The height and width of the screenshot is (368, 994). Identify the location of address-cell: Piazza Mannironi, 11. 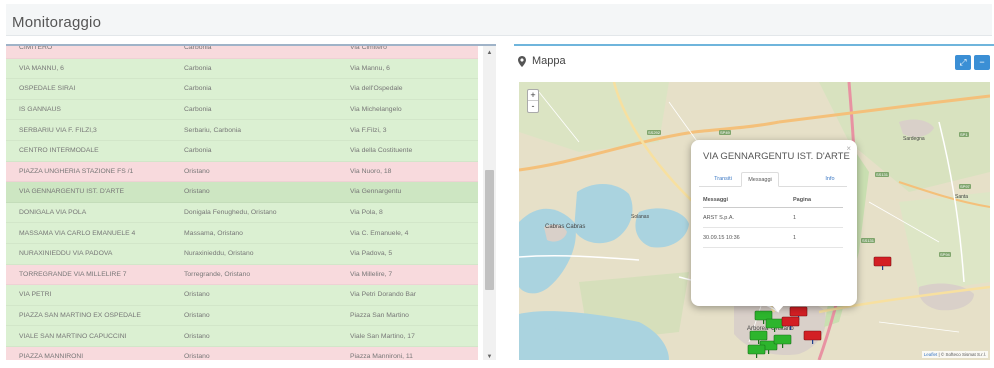
(381, 356).